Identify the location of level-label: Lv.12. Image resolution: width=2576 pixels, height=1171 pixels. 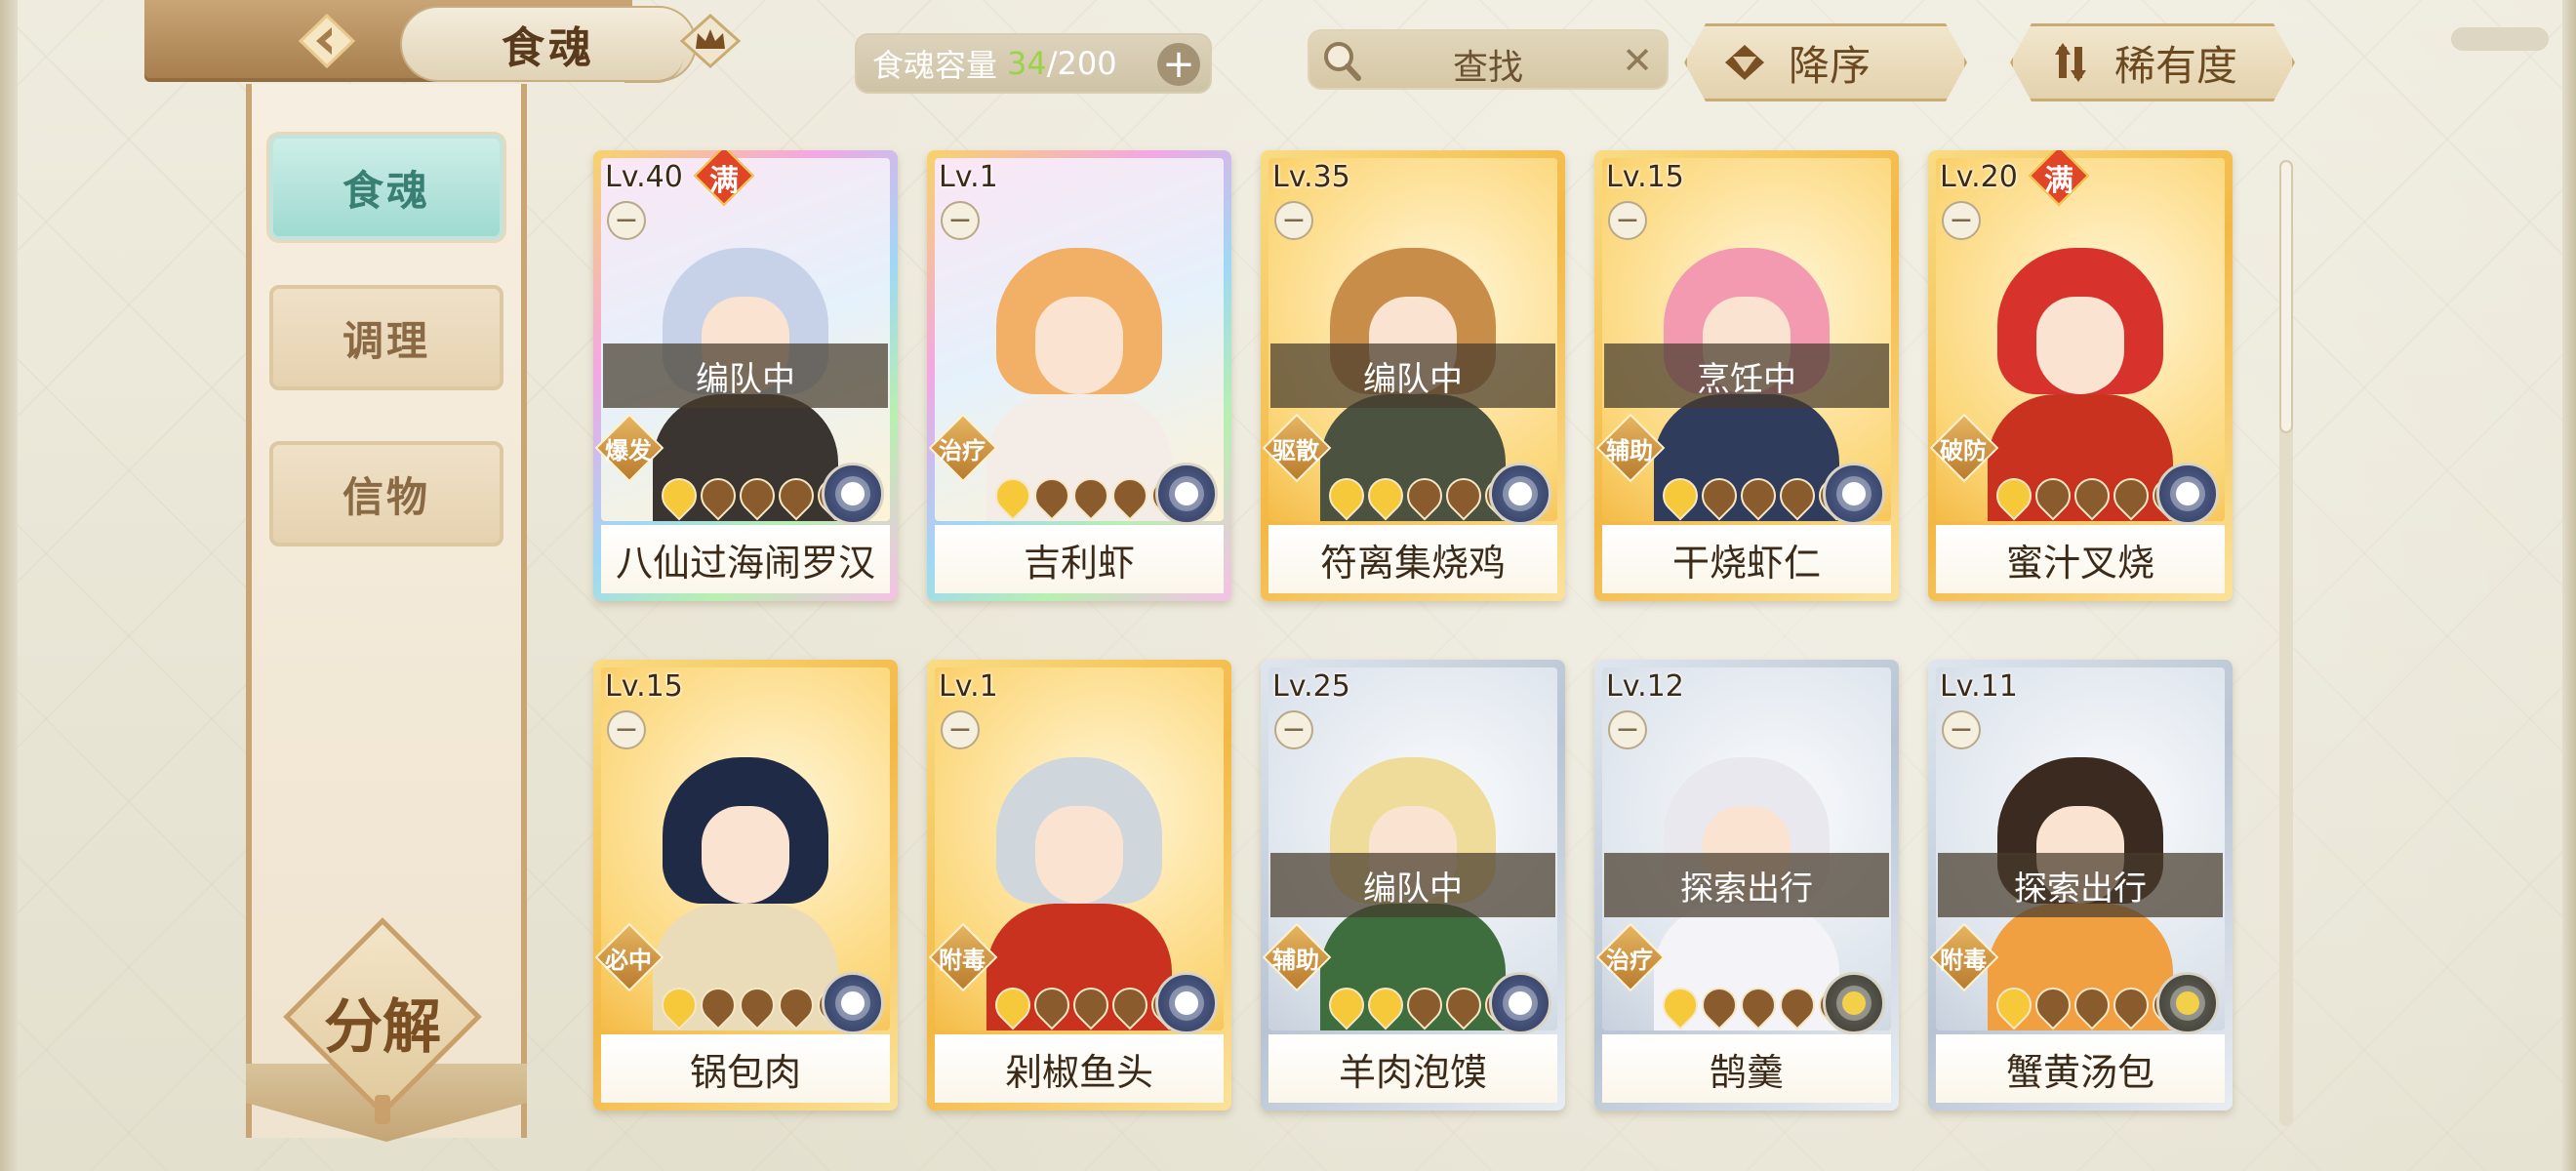
(1645, 686).